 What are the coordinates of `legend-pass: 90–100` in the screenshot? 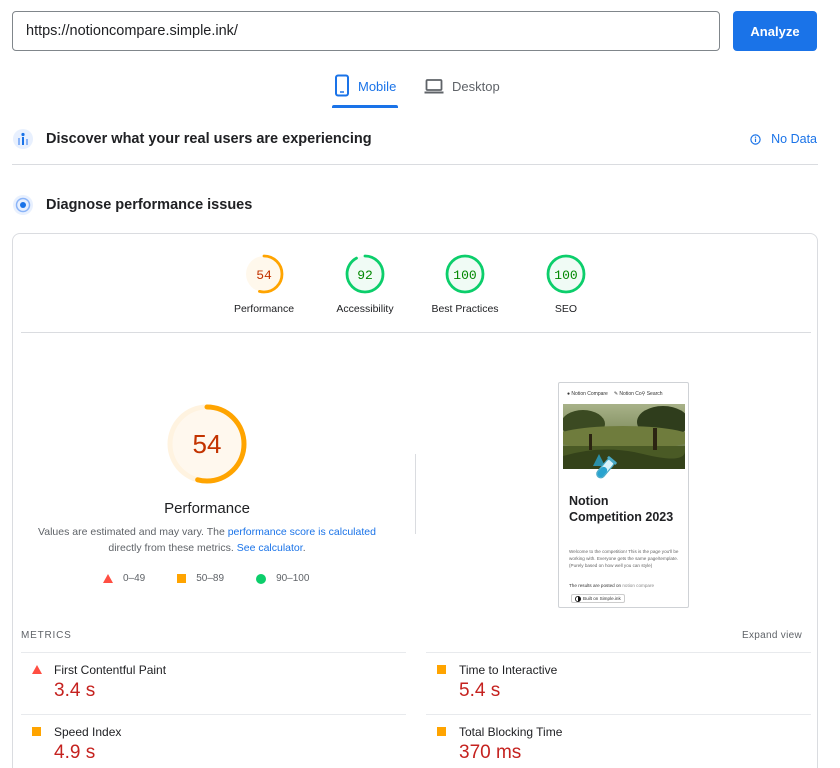 It's located at (282, 578).